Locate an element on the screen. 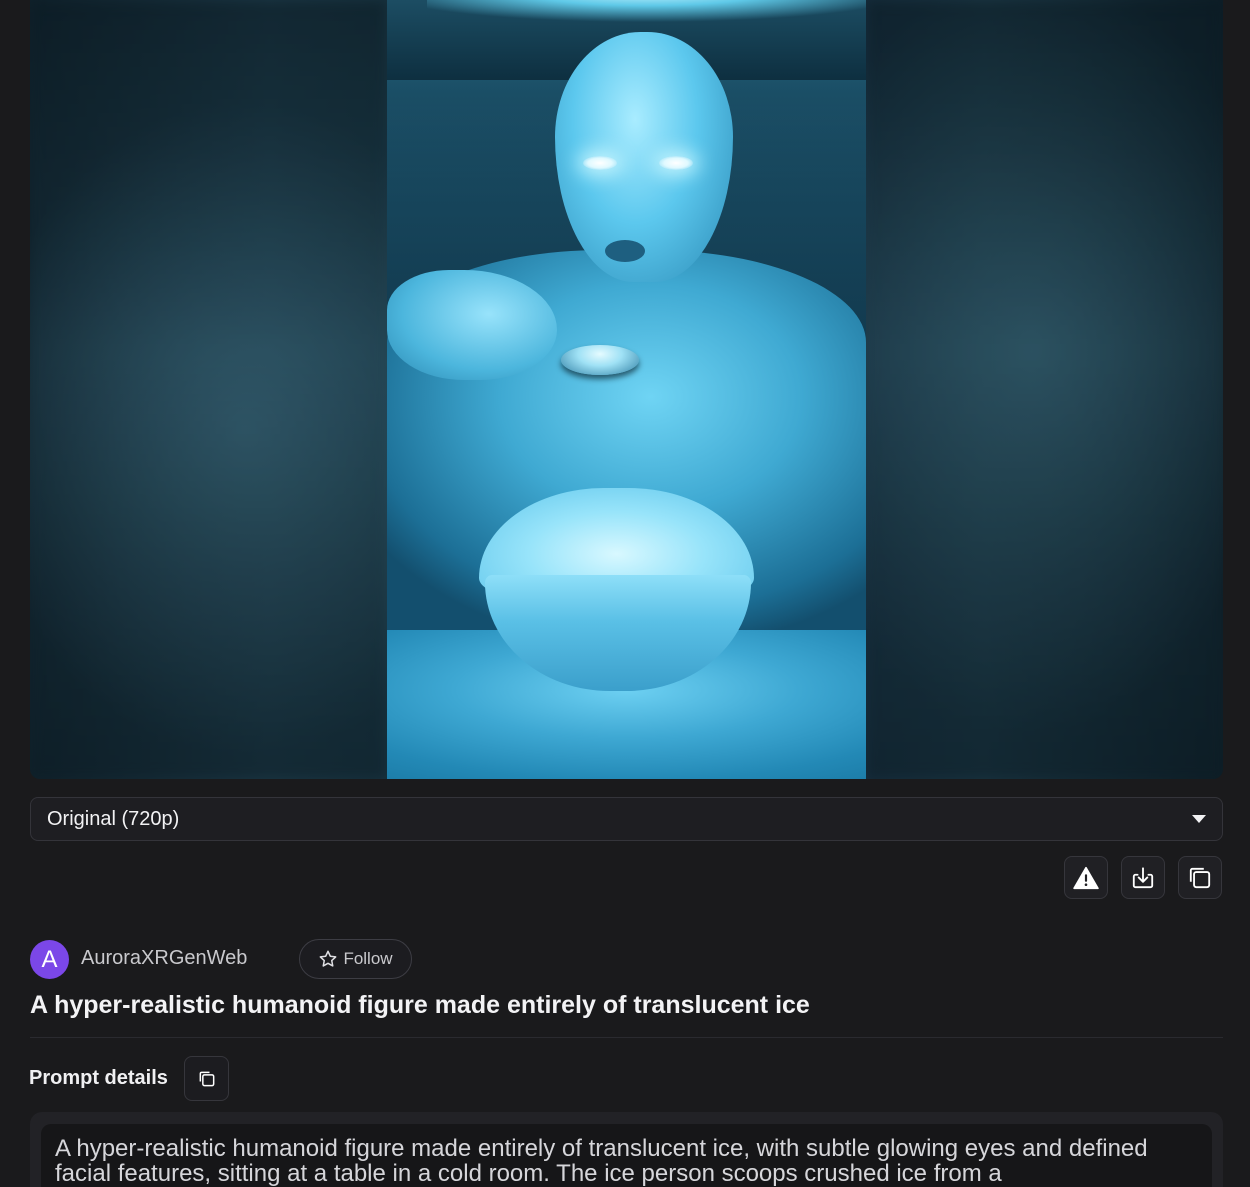 Image resolution: width=1250 pixels, height=1187 pixels. glowing-eye-left is located at coordinates (600, 163).